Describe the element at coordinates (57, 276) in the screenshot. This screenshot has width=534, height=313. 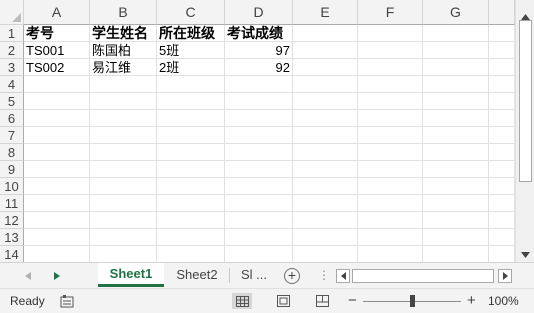
I see `tab-nav-next-button` at that location.